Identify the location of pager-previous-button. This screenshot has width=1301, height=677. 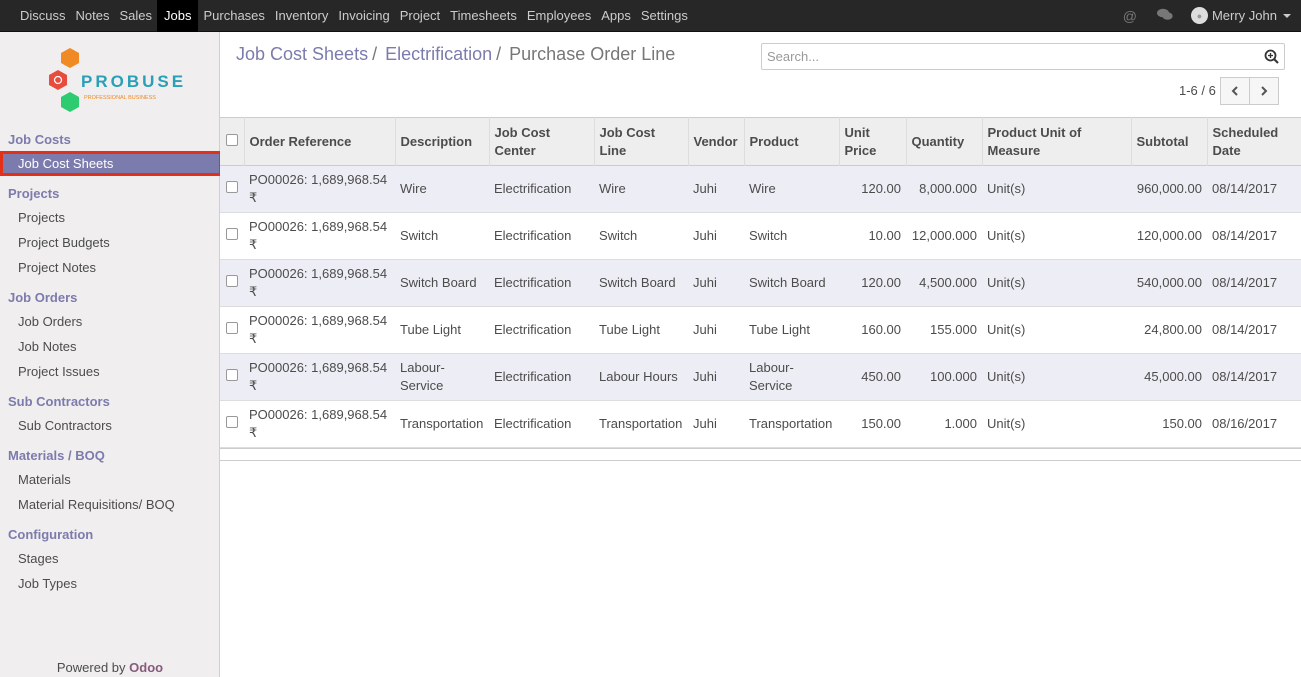
(1235, 91).